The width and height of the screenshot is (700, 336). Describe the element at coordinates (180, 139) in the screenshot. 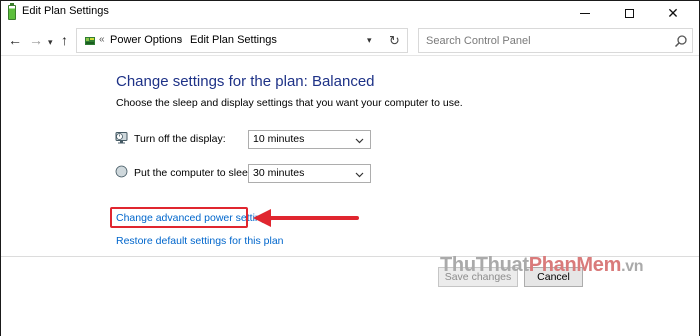

I see `display-timeout-label: Turn off the display:` at that location.